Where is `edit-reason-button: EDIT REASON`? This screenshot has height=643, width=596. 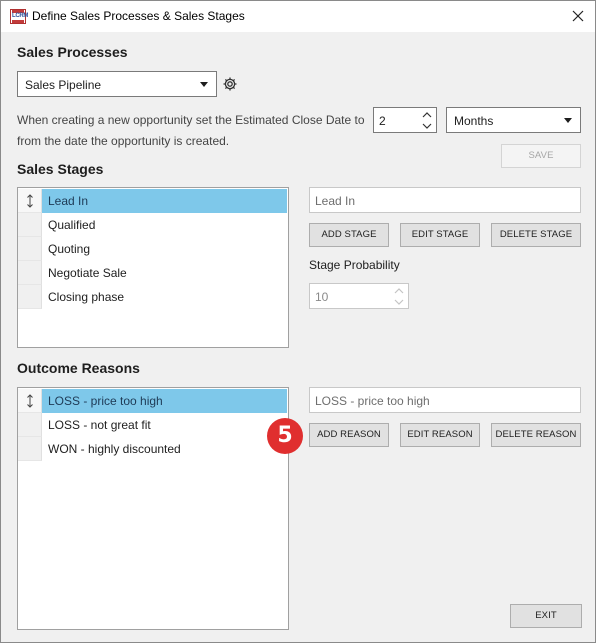
edit-reason-button: EDIT REASON is located at coordinates (440, 435).